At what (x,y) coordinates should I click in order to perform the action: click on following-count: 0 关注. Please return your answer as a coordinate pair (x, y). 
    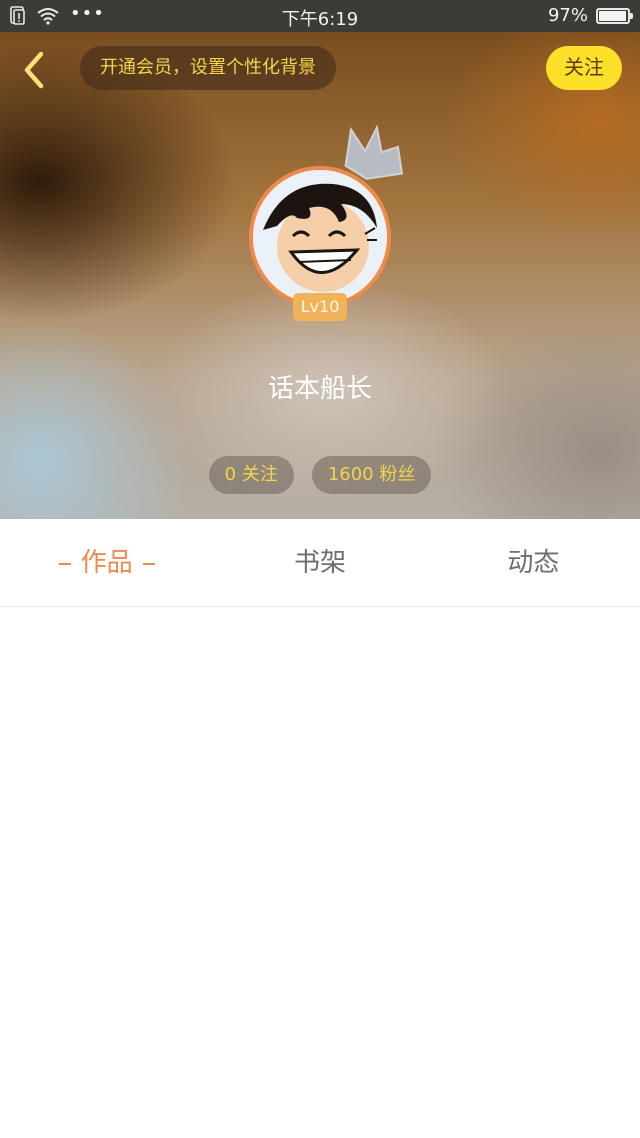
    Looking at the image, I should click on (251, 475).